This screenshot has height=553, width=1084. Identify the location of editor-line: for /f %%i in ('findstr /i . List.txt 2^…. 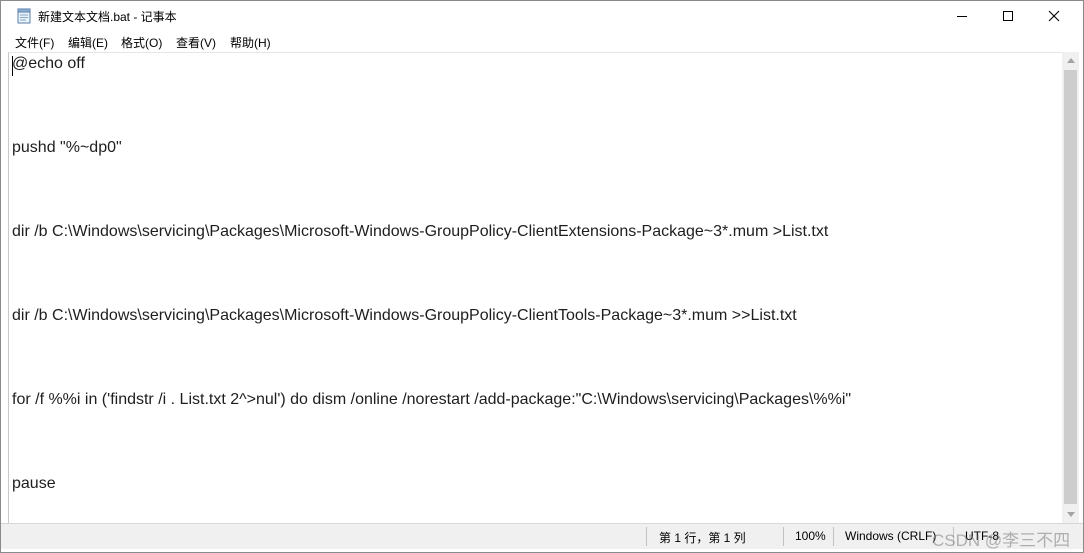
(432, 399).